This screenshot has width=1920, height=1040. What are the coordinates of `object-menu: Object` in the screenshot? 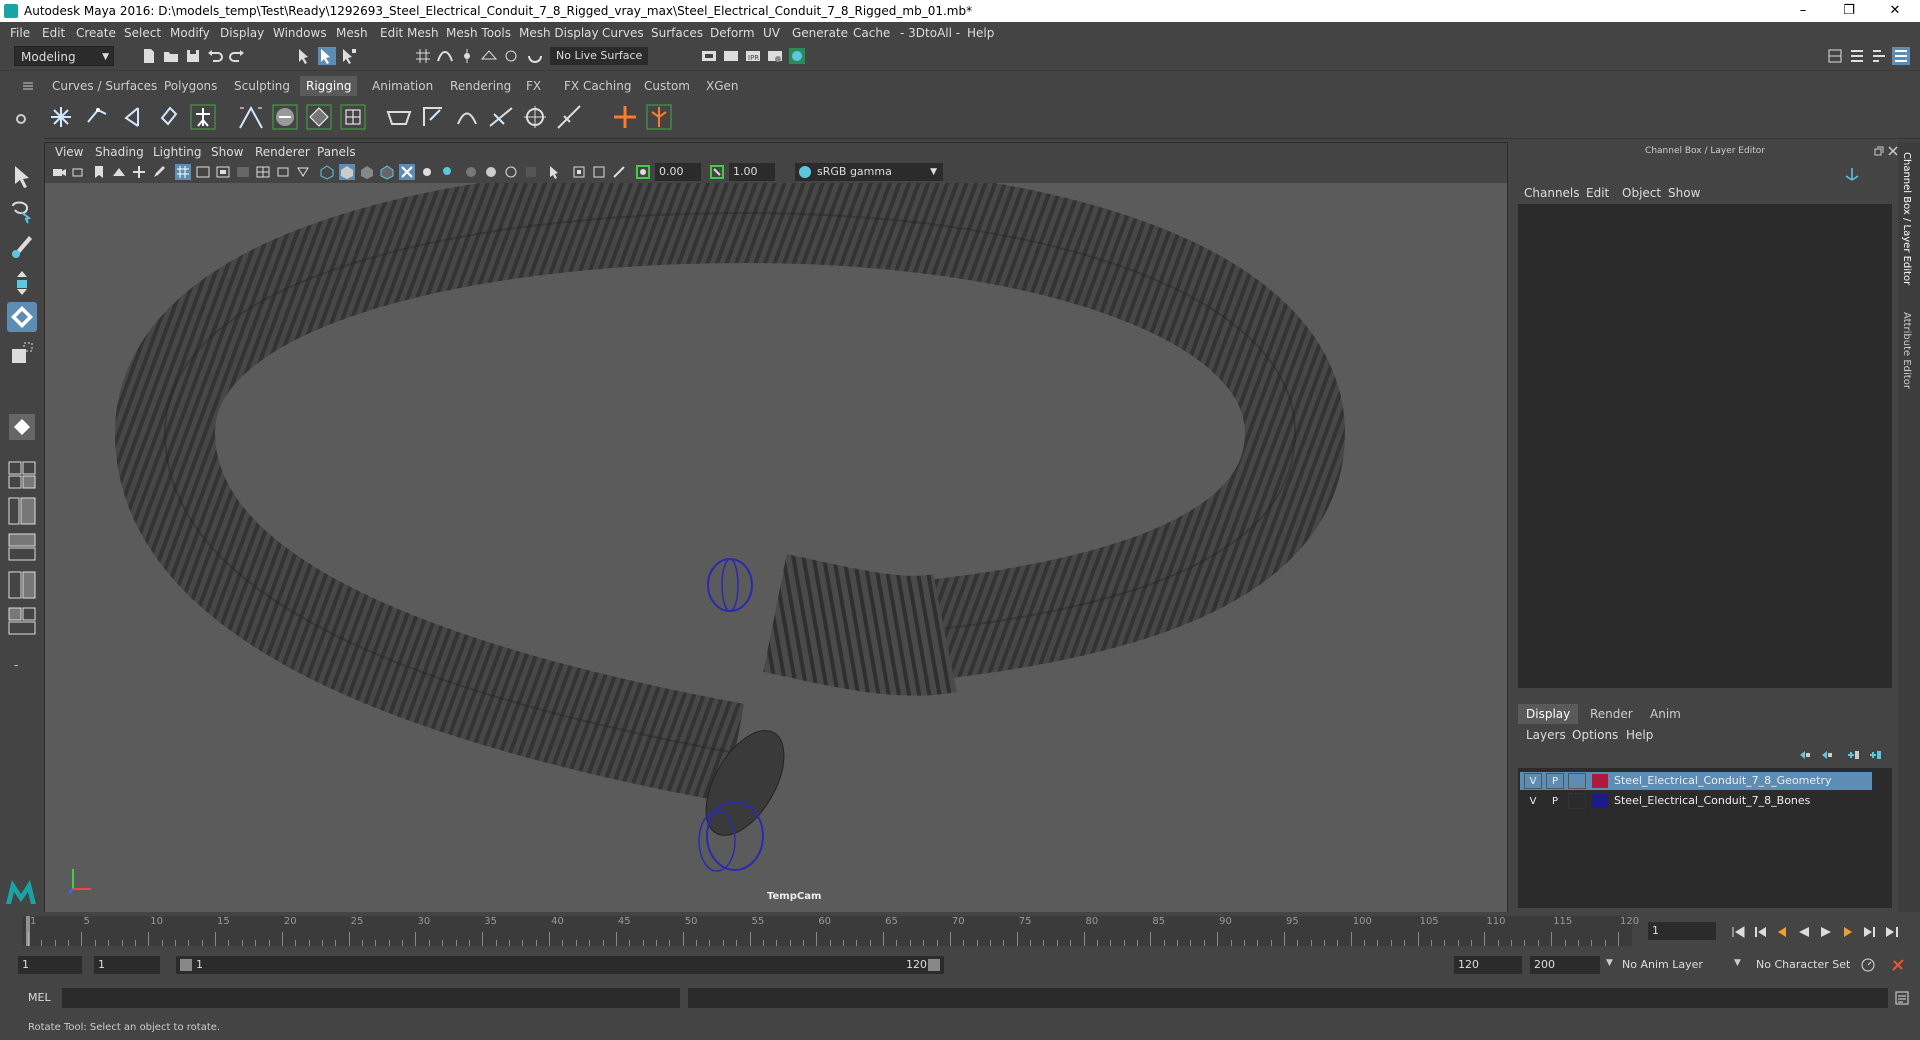 It's located at (1641, 193).